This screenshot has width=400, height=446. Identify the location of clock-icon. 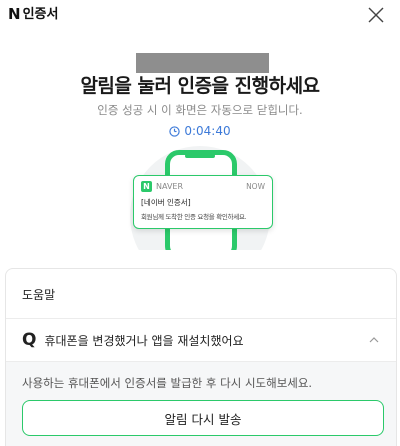
(175, 131).